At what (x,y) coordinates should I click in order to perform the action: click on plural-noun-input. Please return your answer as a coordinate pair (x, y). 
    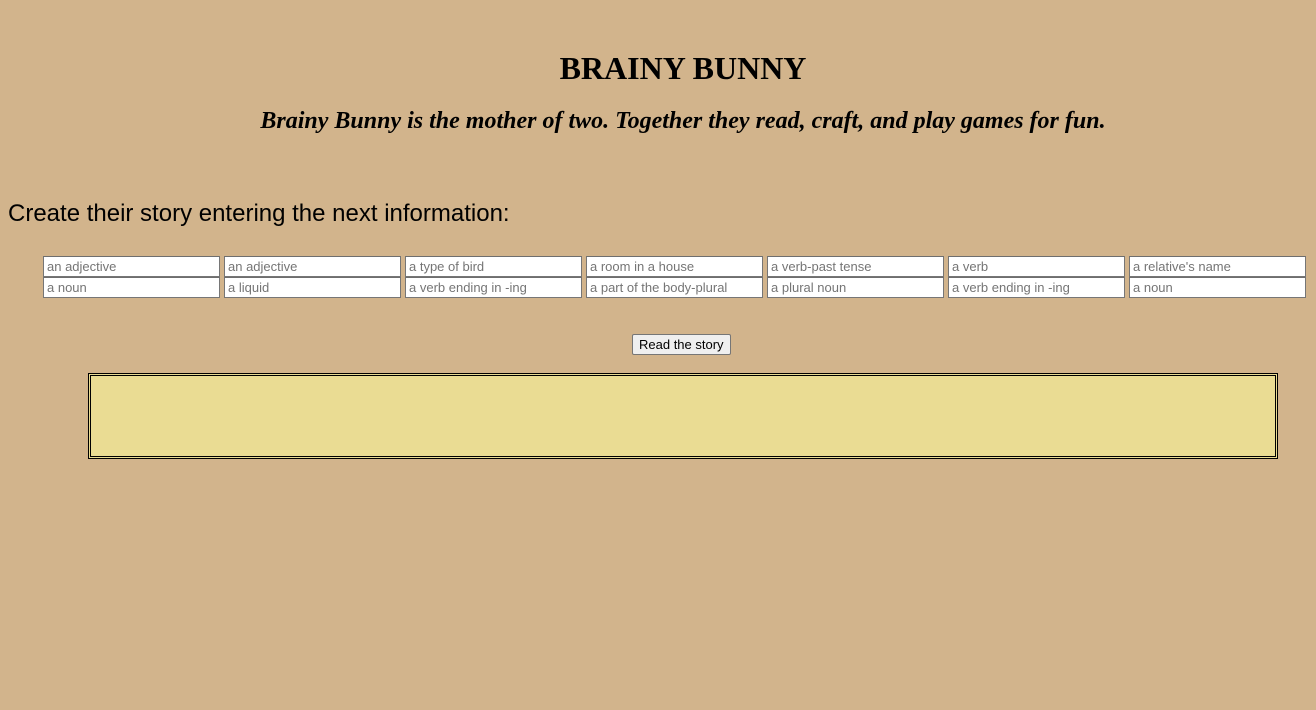
    Looking at the image, I should click on (855, 287).